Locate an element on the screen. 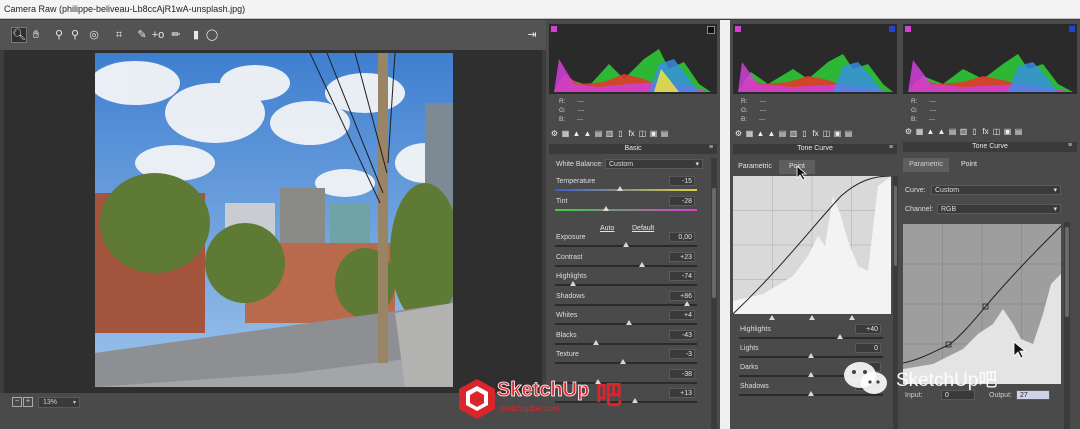  slider-value-field: 0 is located at coordinates (868, 348).